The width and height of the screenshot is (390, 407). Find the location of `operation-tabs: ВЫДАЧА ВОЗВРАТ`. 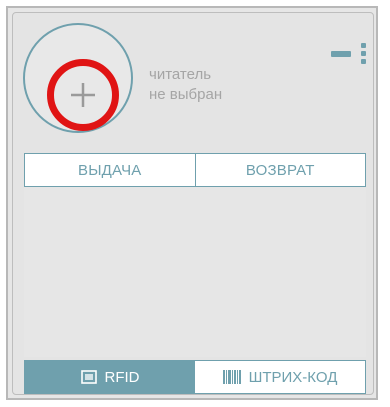

operation-tabs: ВЫДАЧА ВОЗВРАТ is located at coordinates (195, 170).